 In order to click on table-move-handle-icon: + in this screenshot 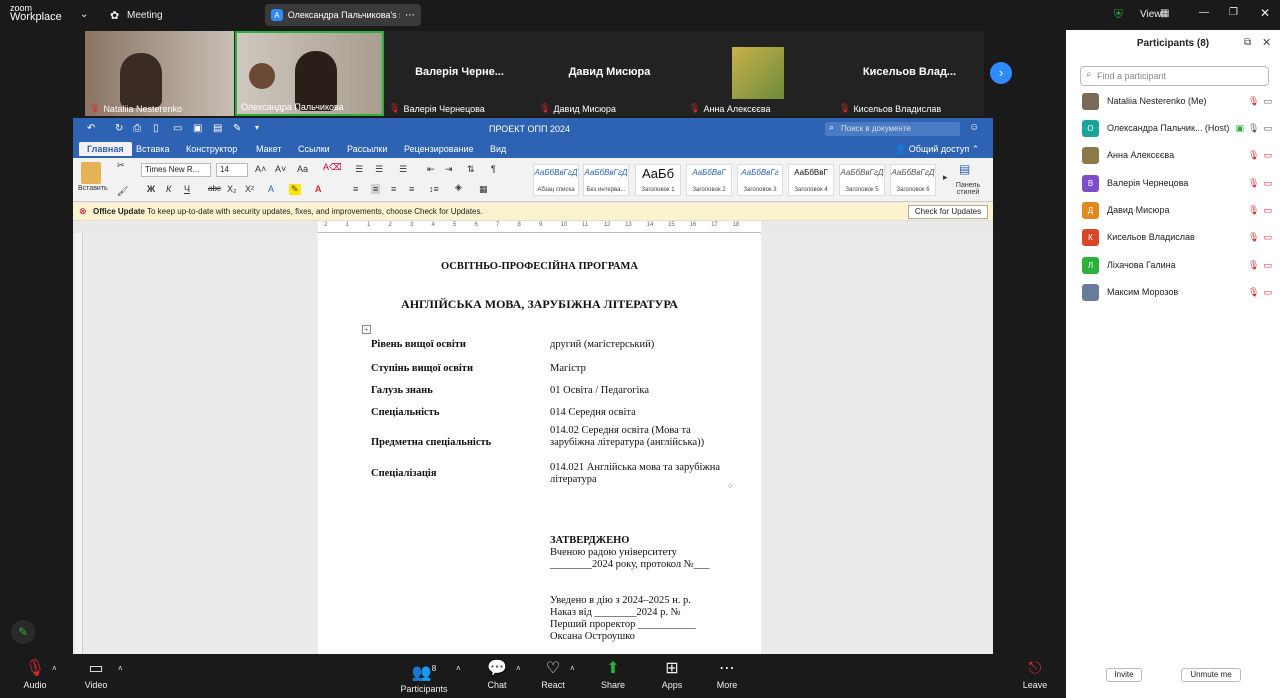, I will do `click(366, 329)`.